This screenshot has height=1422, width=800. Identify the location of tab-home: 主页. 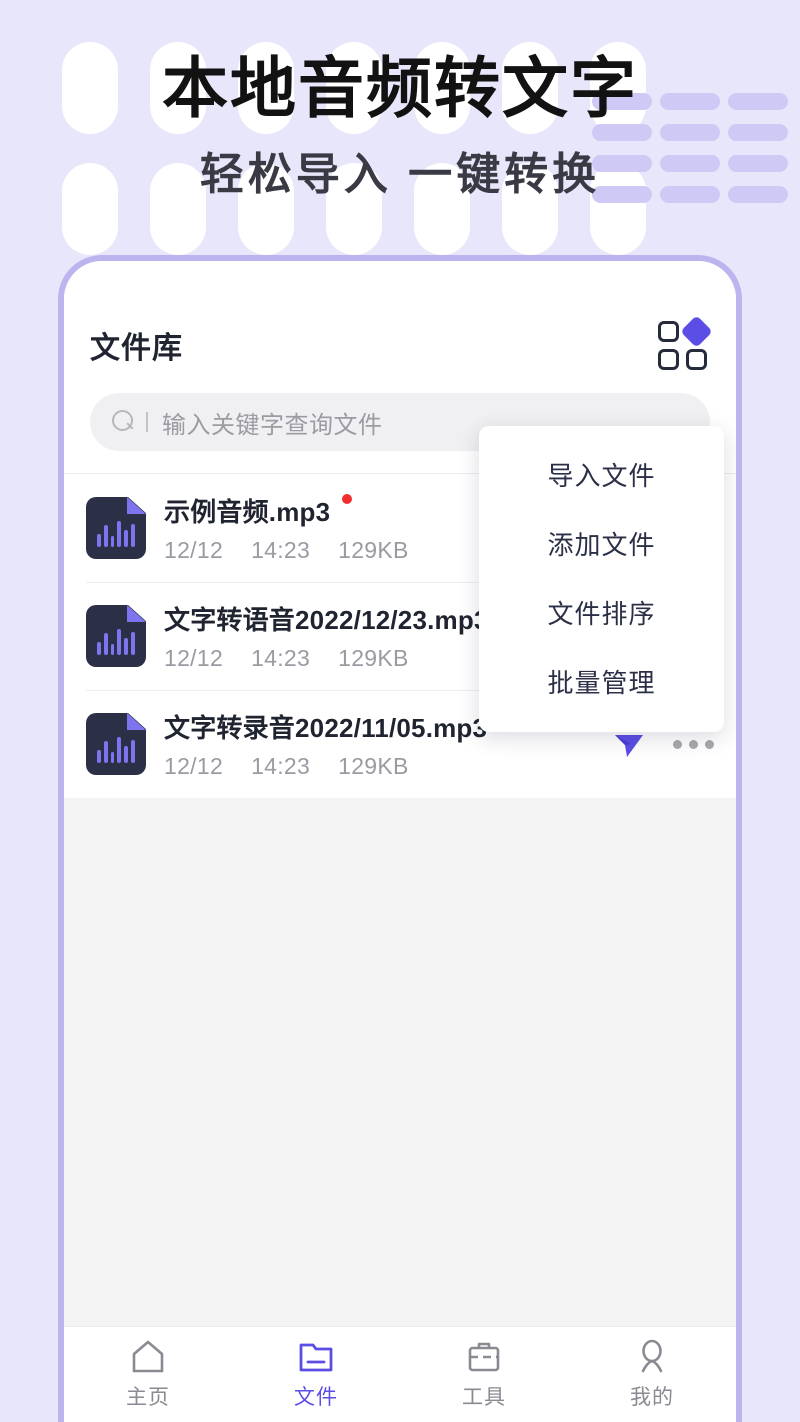
(148, 1374).